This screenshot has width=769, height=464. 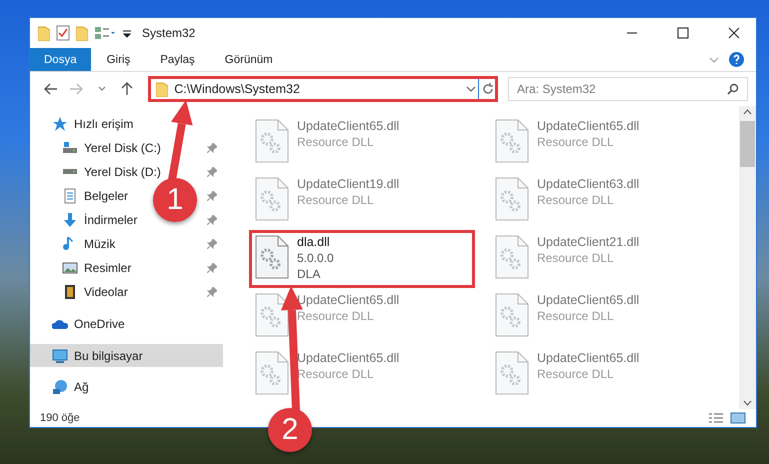 What do you see at coordinates (60, 59) in the screenshot?
I see `ribbon-tab: Dosya` at bounding box center [60, 59].